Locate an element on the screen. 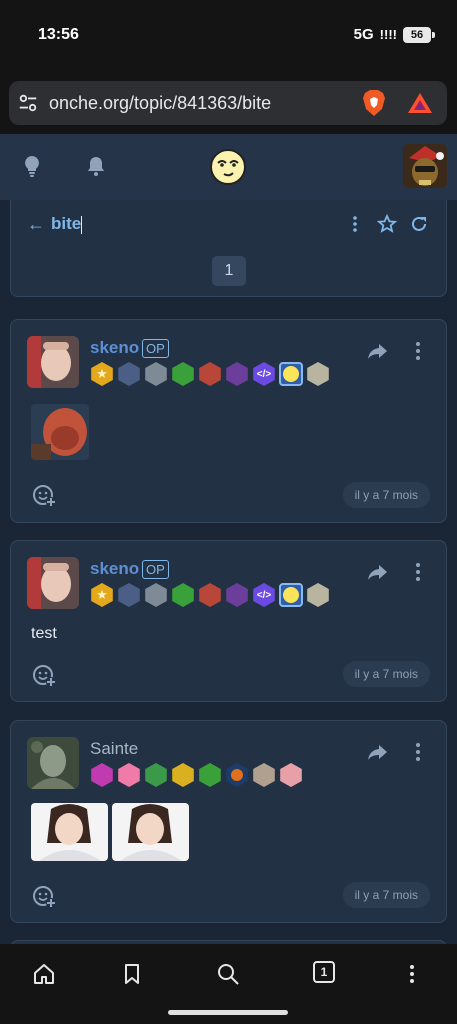  url-text: onche.org/topic/841363/bite is located at coordinates (205, 103).